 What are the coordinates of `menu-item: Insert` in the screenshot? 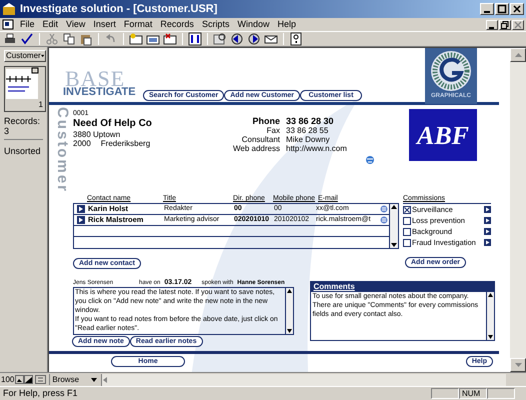 It's located at (104, 25).